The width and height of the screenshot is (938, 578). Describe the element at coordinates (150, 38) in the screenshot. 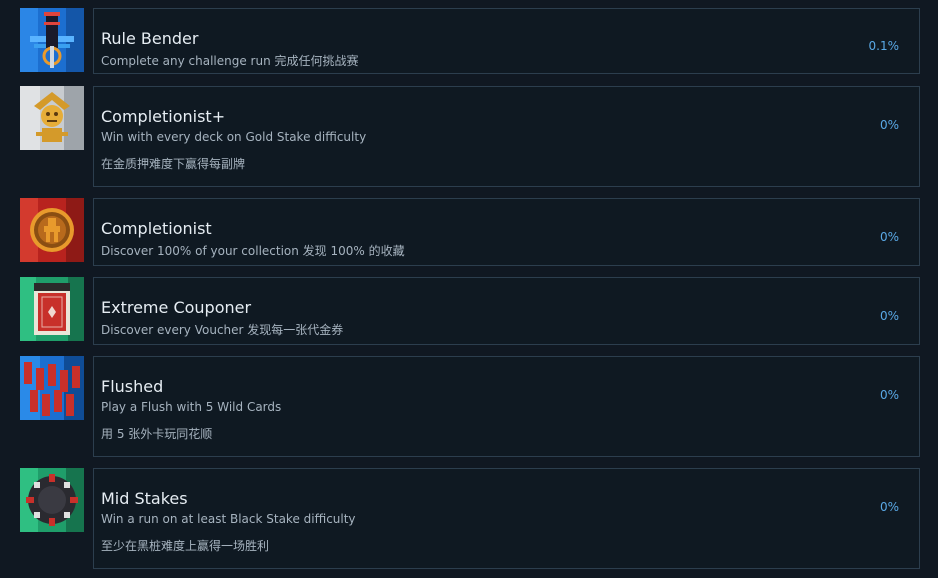

I see `achievement-title: Rule Bender` at that location.